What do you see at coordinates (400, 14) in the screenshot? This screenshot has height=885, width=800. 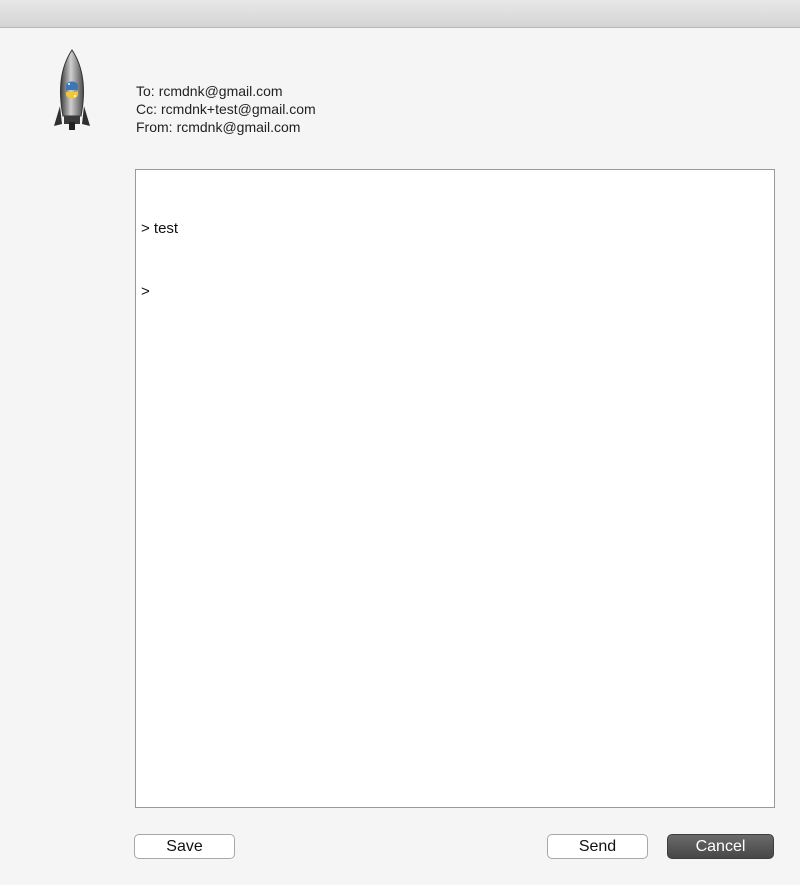 I see `title-bar` at bounding box center [400, 14].